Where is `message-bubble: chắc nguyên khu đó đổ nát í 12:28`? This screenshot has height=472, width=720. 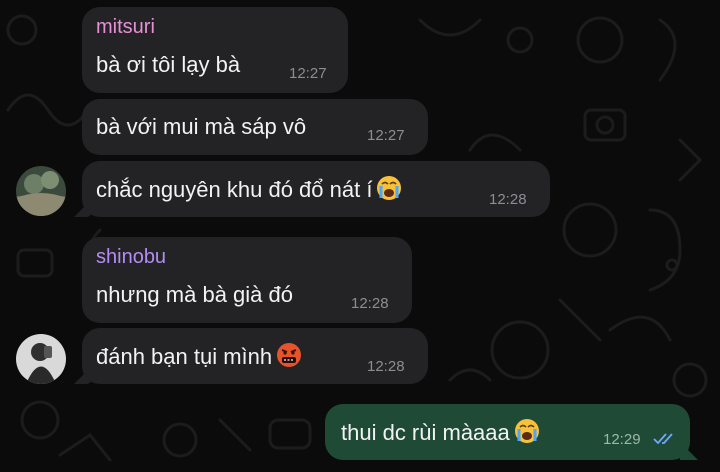
message-bubble: chắc nguyên khu đó đổ nát í 12:28 is located at coordinates (316, 189).